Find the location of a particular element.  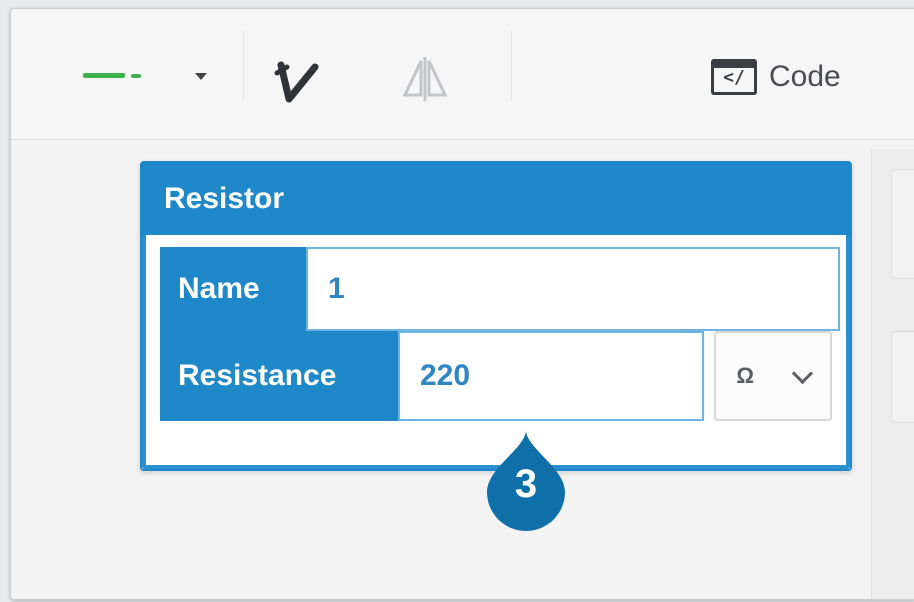

unit-select: Ω is located at coordinates (773, 376).